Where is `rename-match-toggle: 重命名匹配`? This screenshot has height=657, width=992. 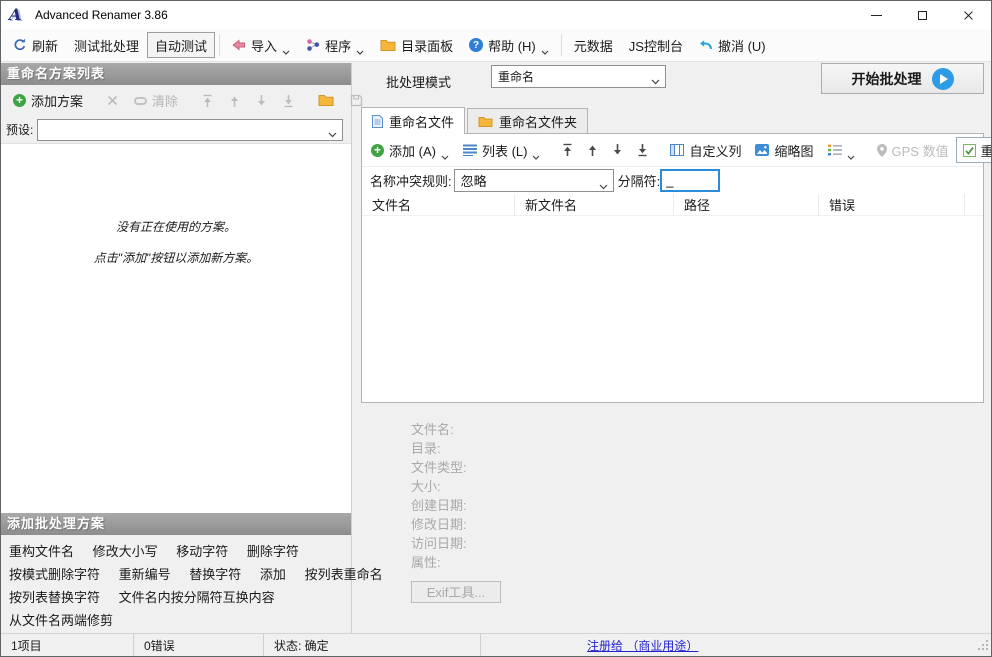
rename-match-toggle: 重命名匹配 is located at coordinates (973, 150).